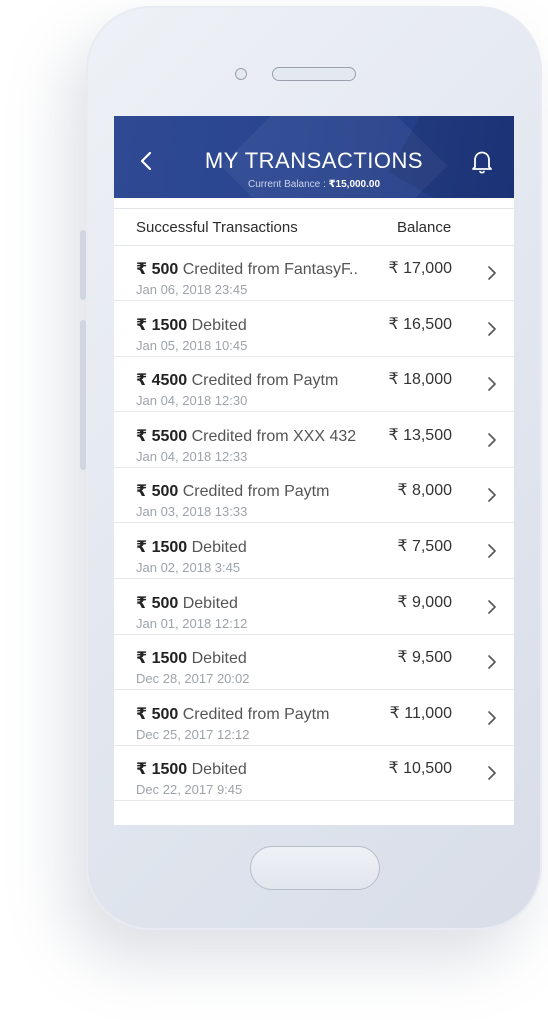 The image size is (548, 1020). I want to click on chevron-left-icon, so click(146, 161).